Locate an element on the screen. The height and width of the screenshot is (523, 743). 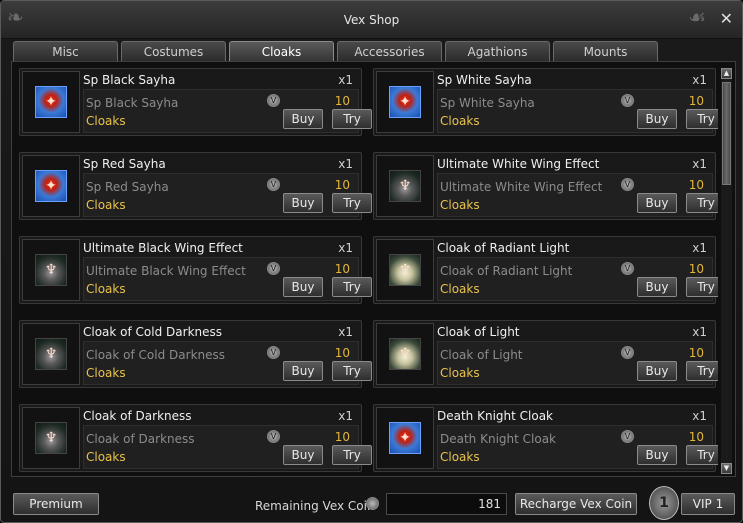
close-icon: ✕ is located at coordinates (726, 18).